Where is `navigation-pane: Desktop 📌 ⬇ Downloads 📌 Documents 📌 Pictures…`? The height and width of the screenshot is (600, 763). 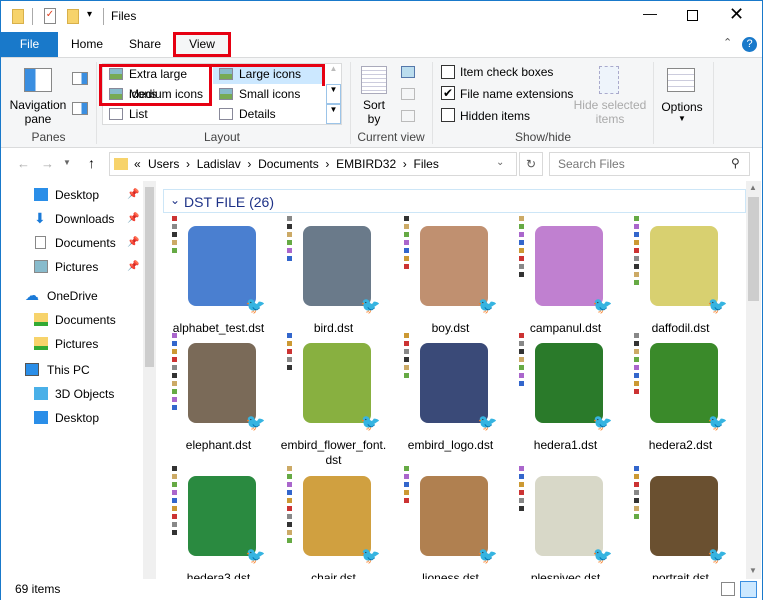 navigation-pane: Desktop 📌 ⬇ Downloads 📌 Documents 📌 Pictures… is located at coordinates (78, 380).